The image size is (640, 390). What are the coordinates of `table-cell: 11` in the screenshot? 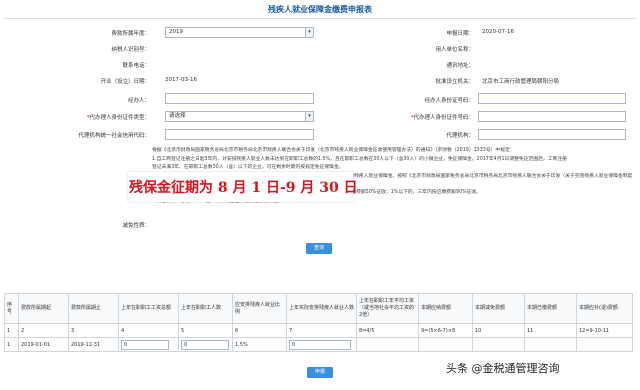 It's located at (550, 330).